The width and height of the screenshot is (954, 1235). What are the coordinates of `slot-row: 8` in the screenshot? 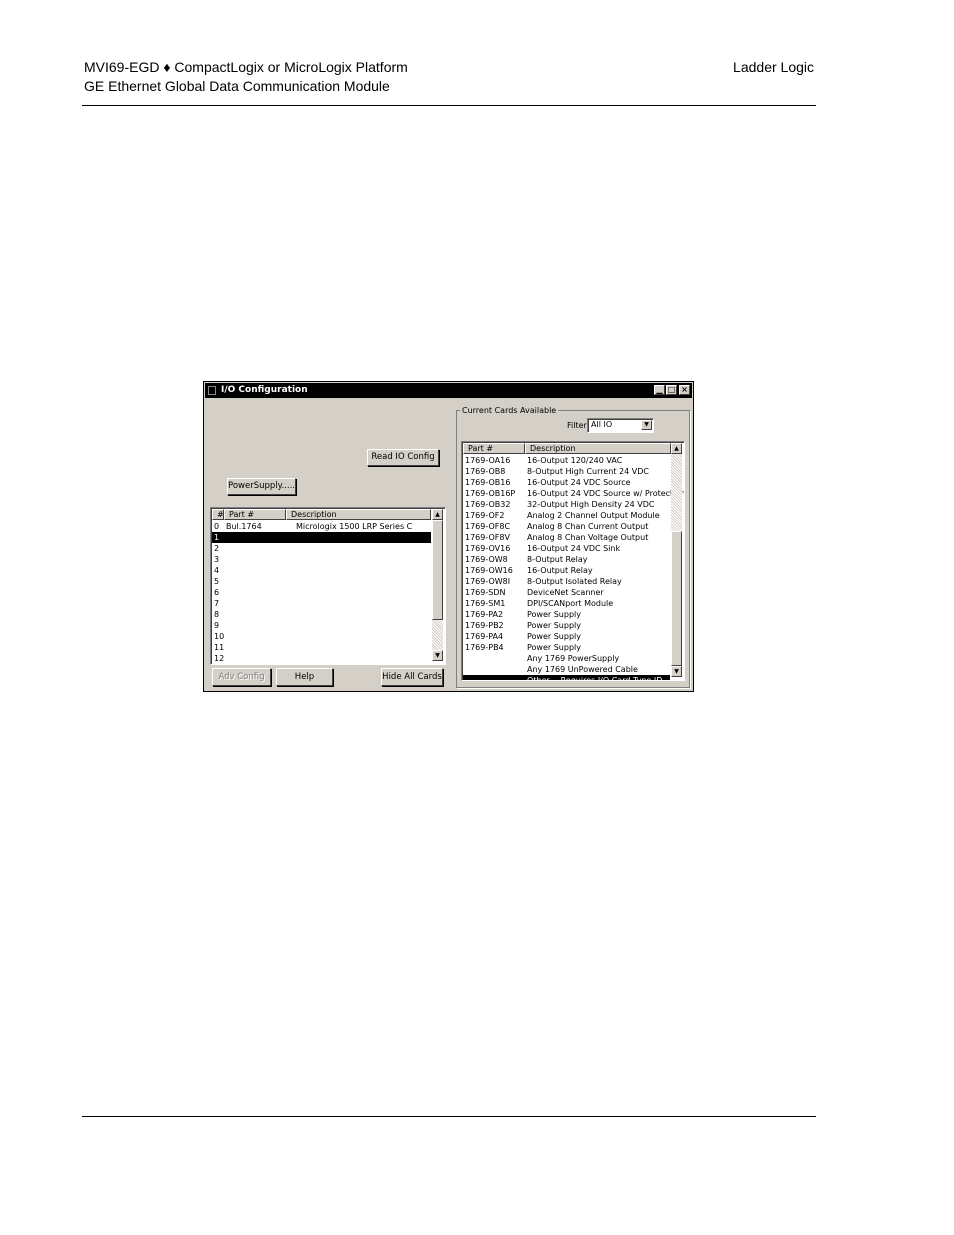 It's located at (321, 614).